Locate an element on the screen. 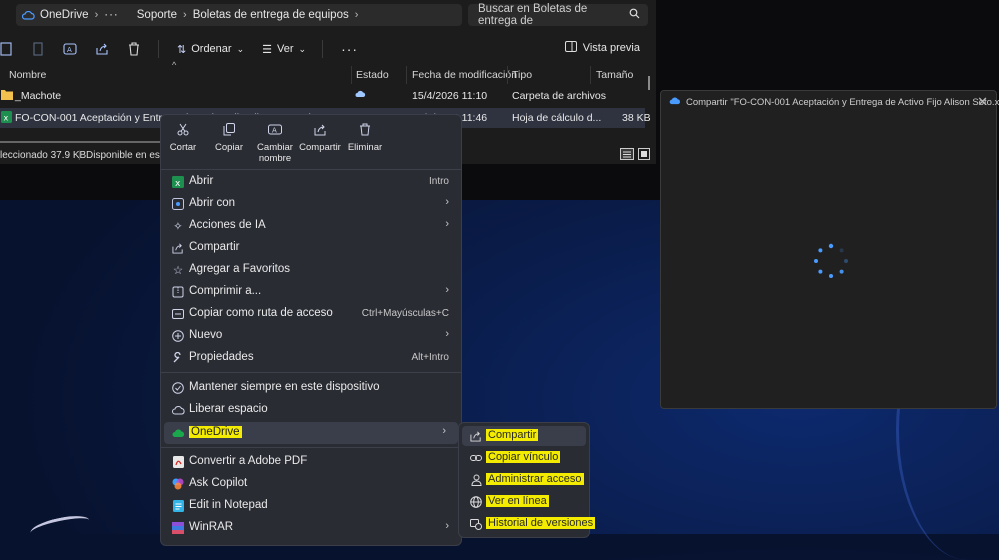  loading-spinner-icon is located at coordinates (831, 260).